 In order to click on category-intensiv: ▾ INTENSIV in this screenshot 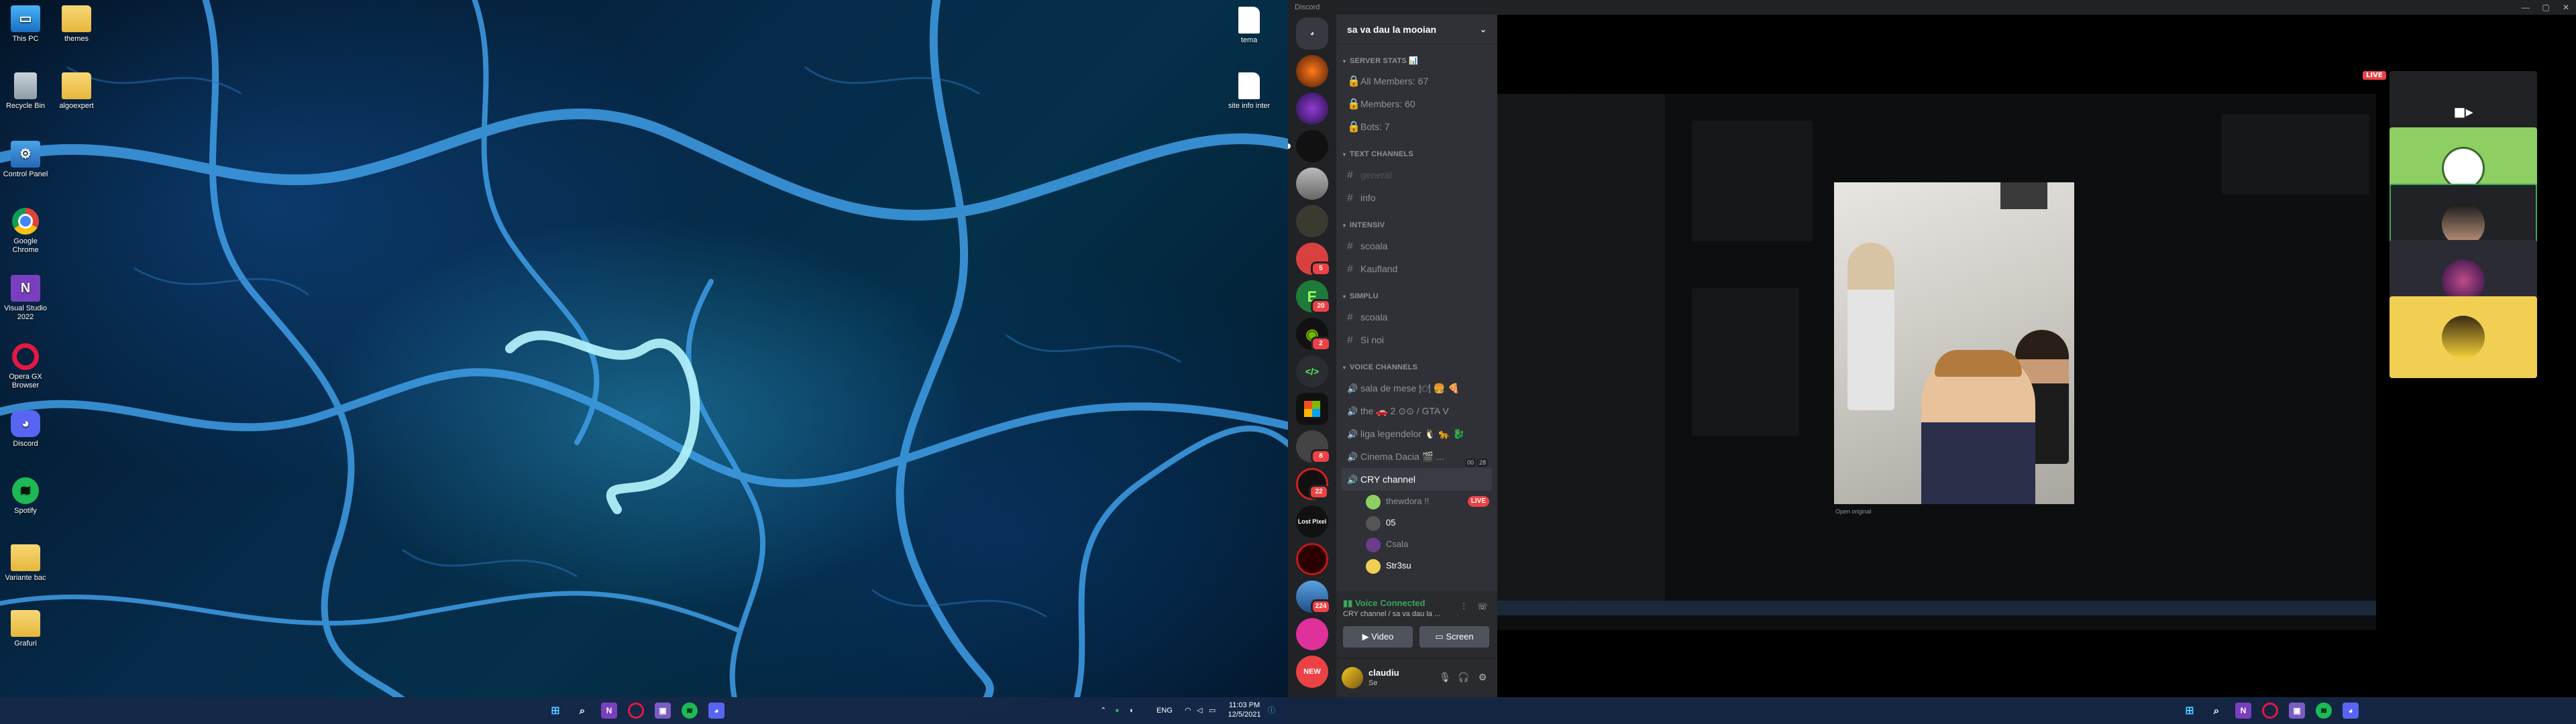, I will do `click(1416, 222)`.